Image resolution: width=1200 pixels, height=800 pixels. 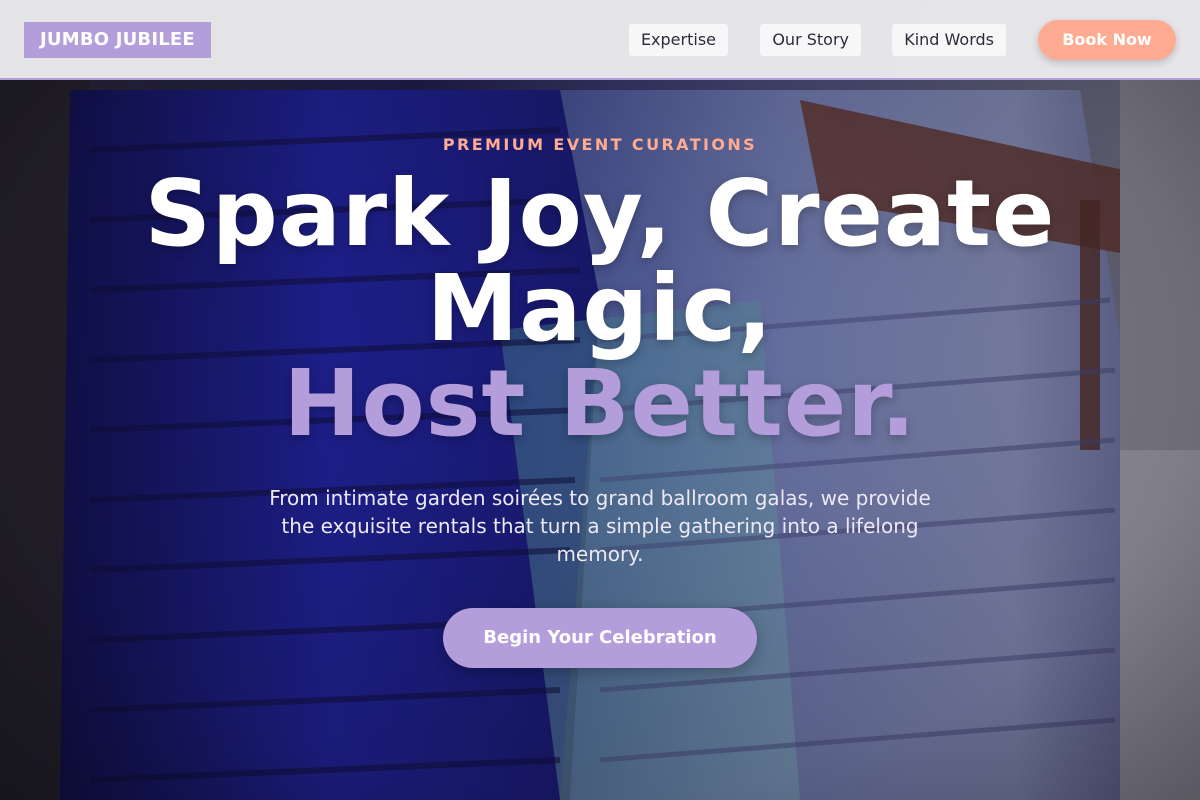 I want to click on logo: JUMBO JUBILEE, so click(x=117, y=40).